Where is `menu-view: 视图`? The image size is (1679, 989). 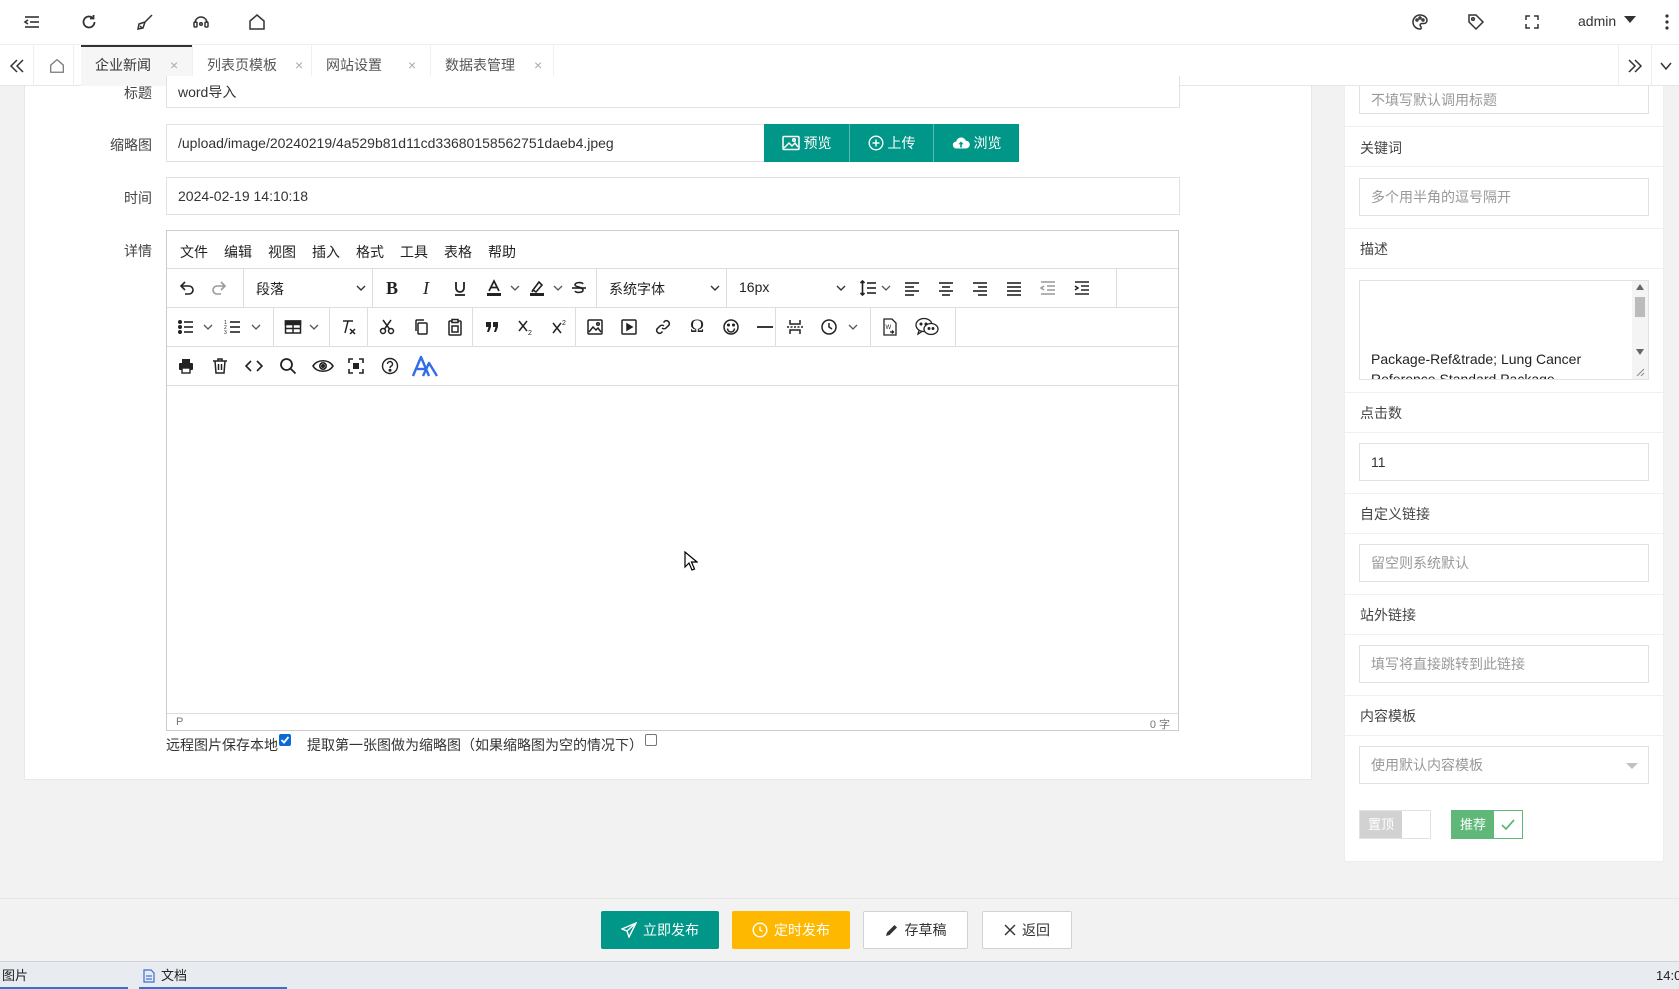
menu-view: 视图 is located at coordinates (282, 252).